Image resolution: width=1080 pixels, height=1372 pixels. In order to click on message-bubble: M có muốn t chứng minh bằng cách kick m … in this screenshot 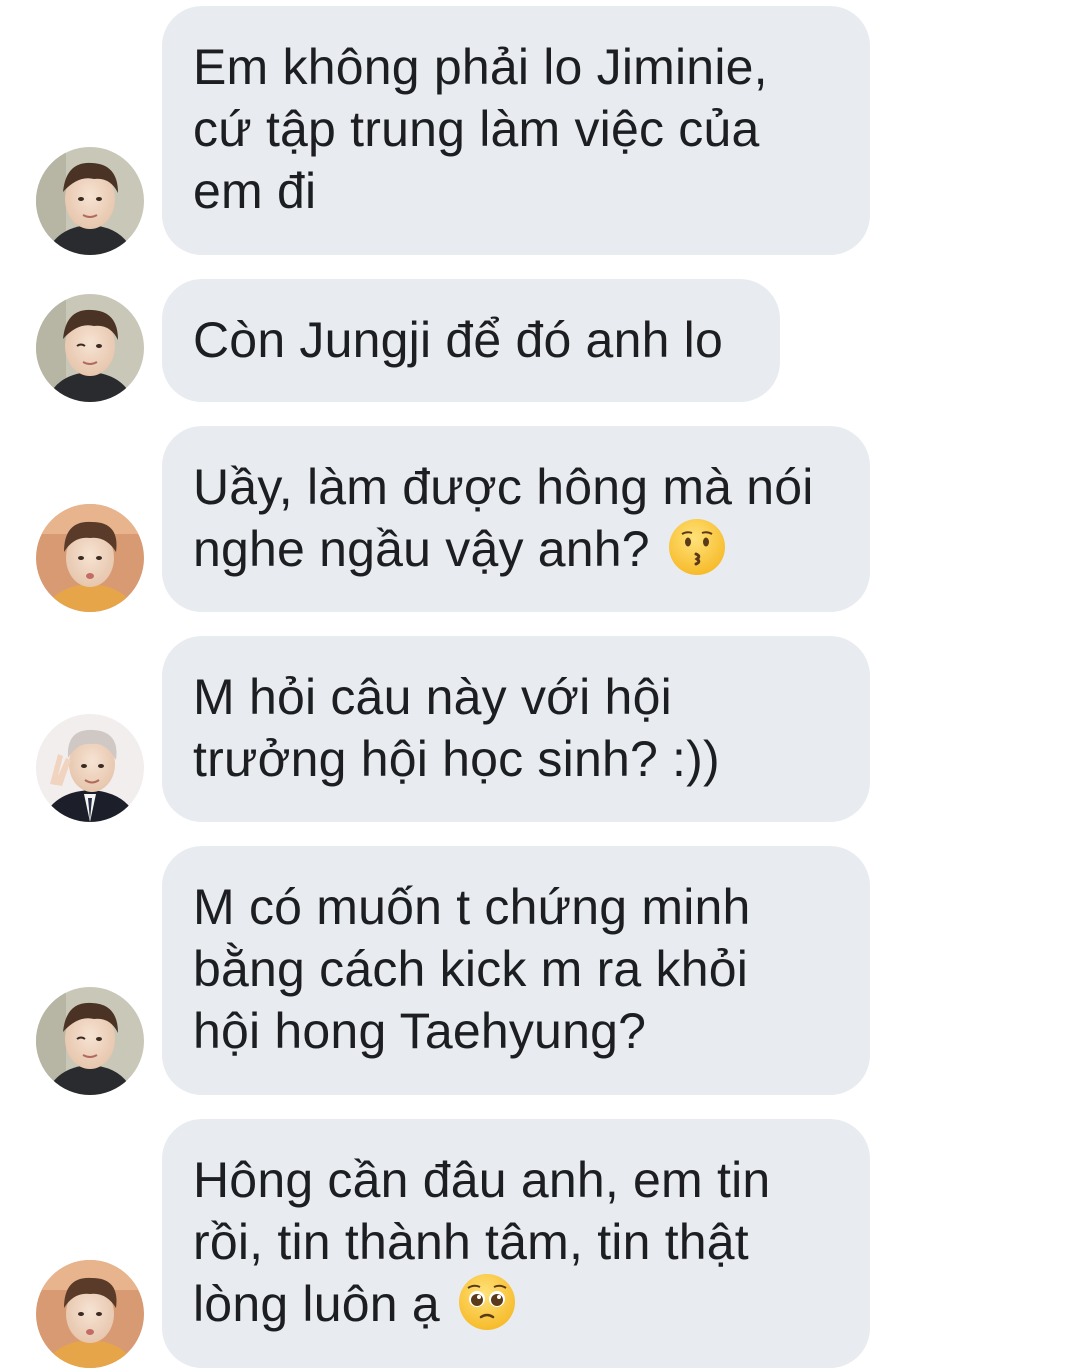, I will do `click(516, 970)`.